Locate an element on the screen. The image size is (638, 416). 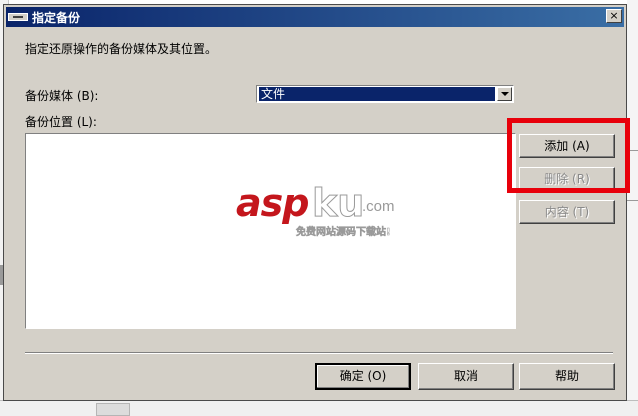
close-button: × is located at coordinates (614, 16).